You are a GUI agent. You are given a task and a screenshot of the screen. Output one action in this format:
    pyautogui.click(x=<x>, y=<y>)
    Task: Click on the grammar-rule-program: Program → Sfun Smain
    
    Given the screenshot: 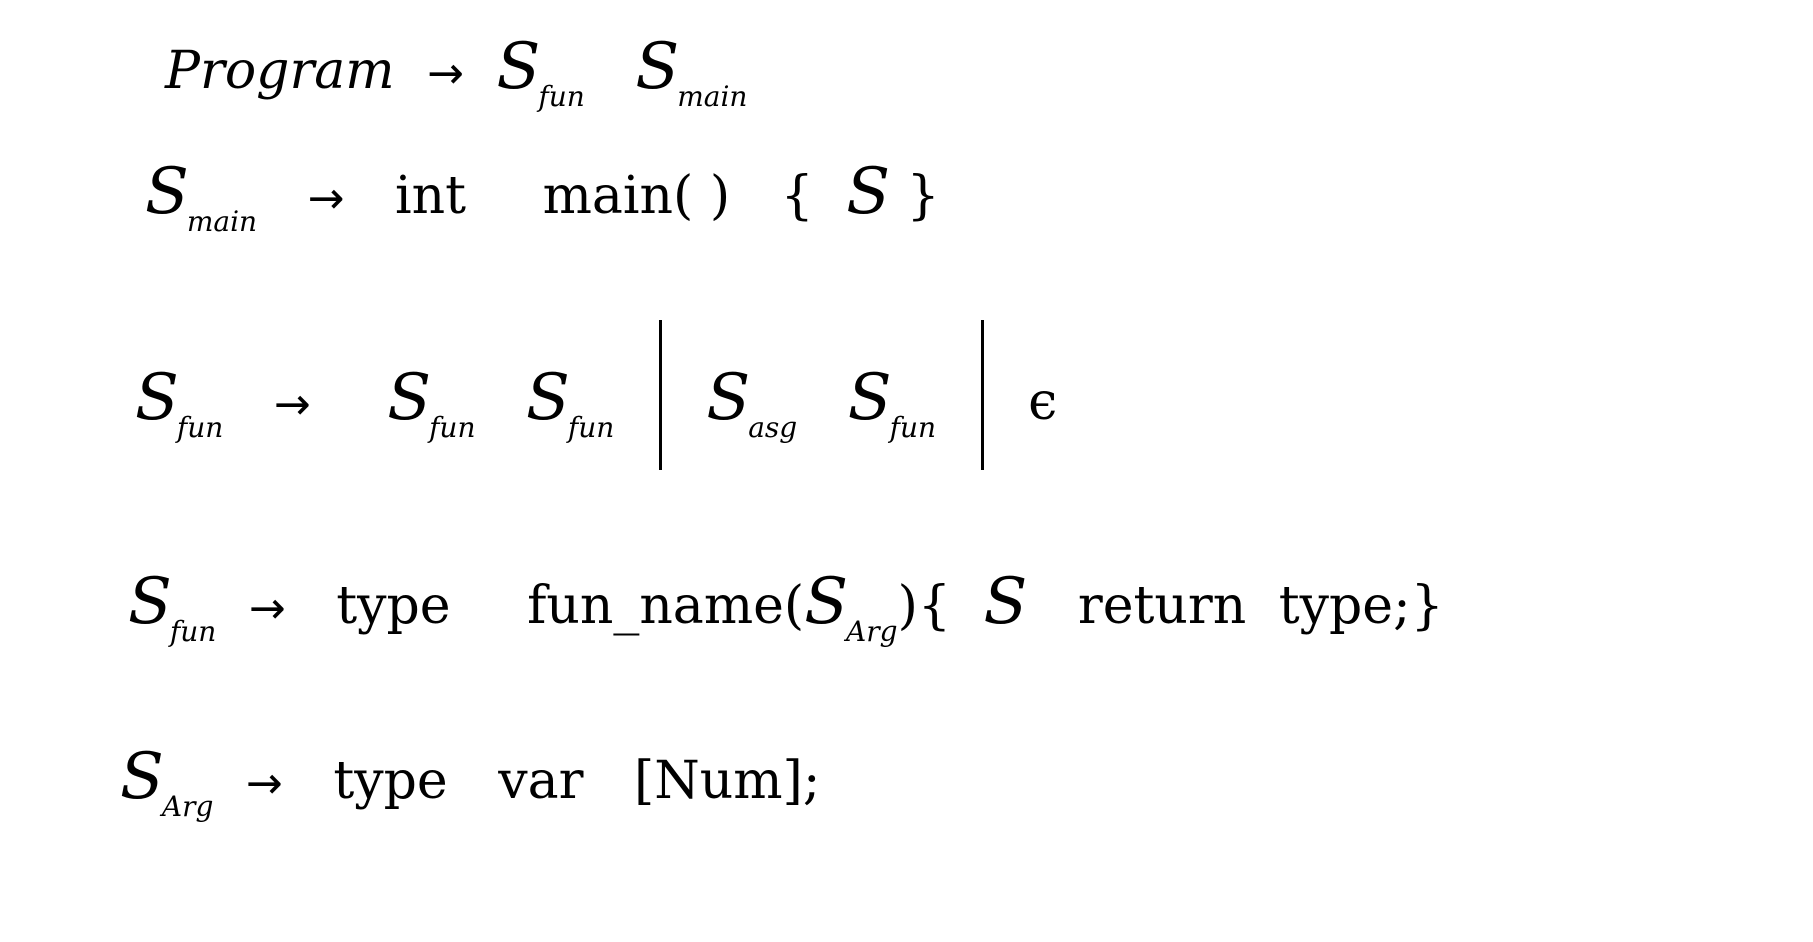 What is the action you would take?
    pyautogui.click(x=456, y=73)
    